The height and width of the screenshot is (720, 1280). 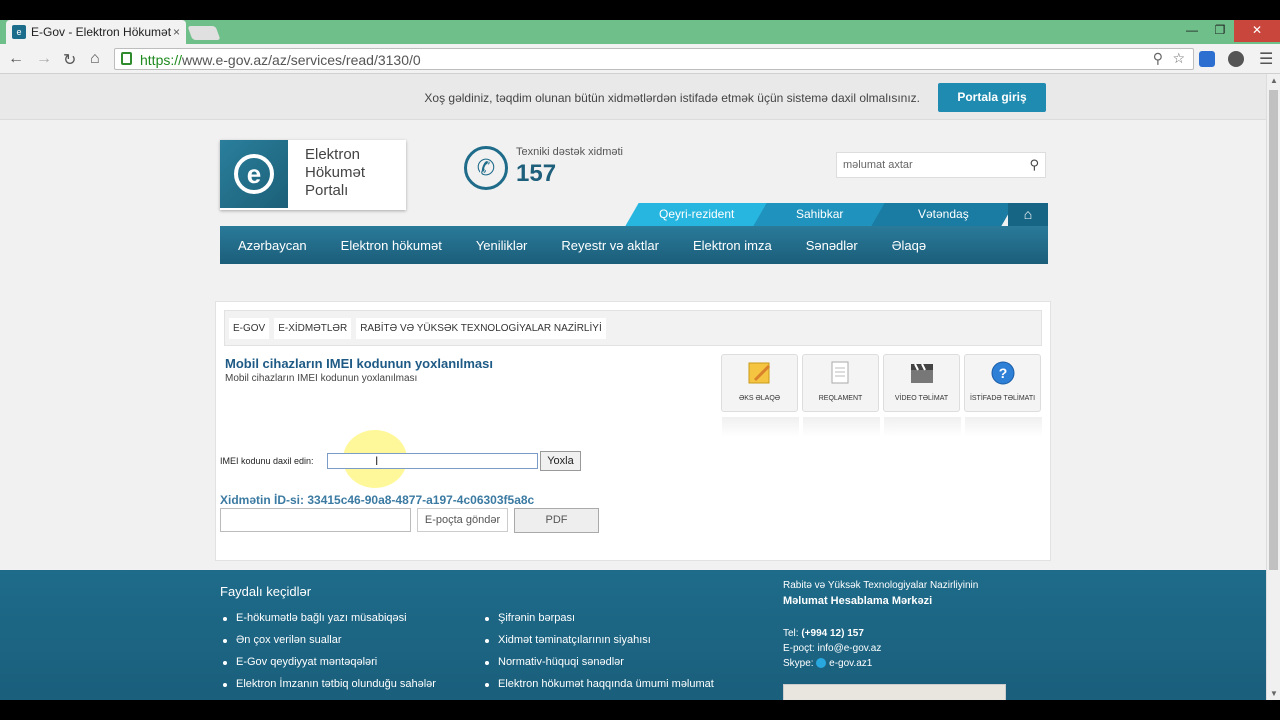 What do you see at coordinates (832, 245) in the screenshot?
I see `nav-item-documents: Sənədlər` at bounding box center [832, 245].